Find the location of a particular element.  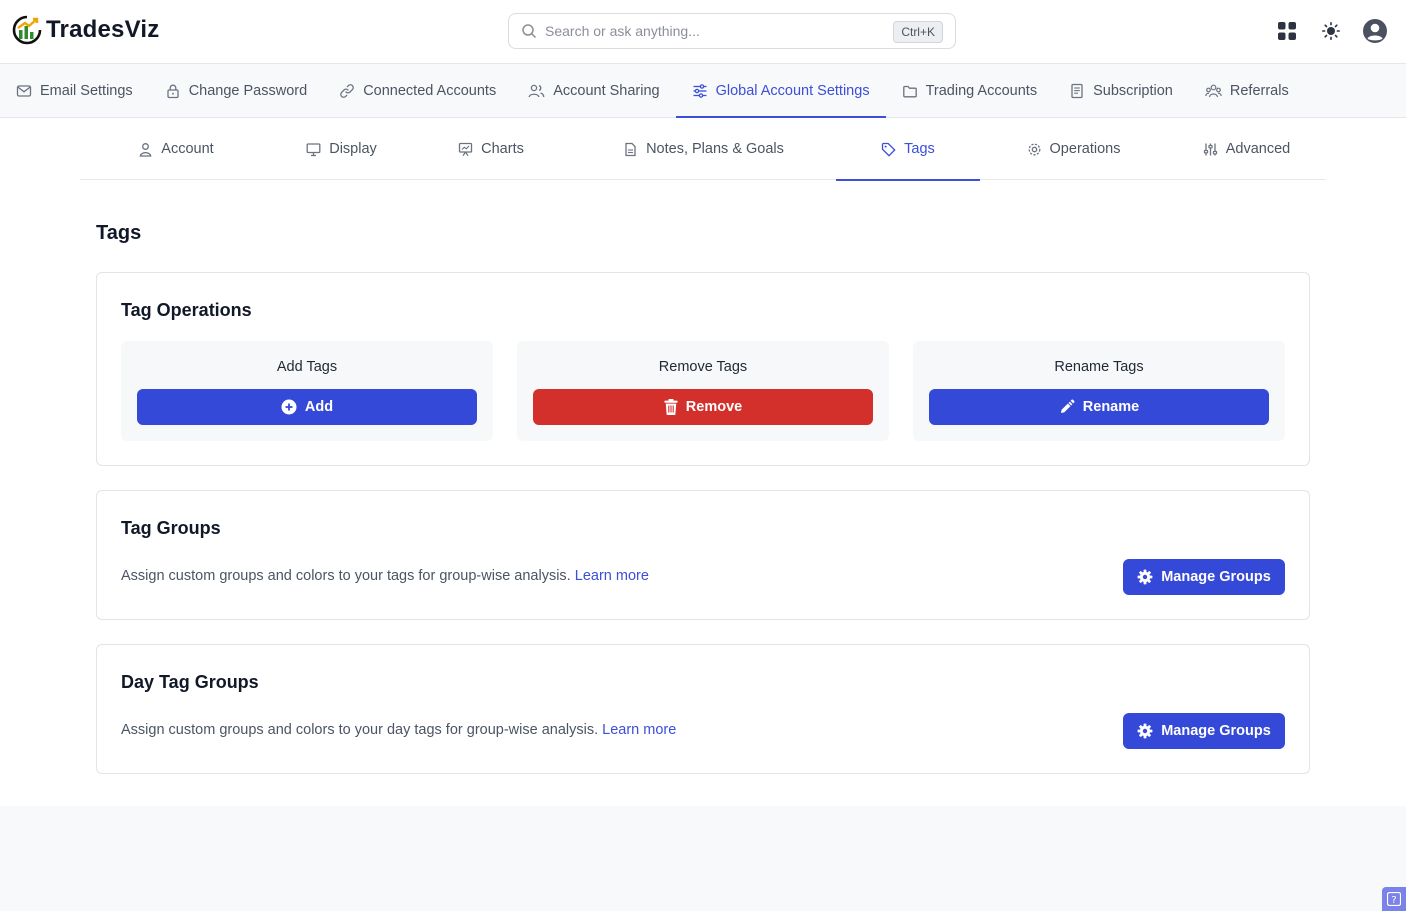

subtab-display: Display is located at coordinates (341, 149).